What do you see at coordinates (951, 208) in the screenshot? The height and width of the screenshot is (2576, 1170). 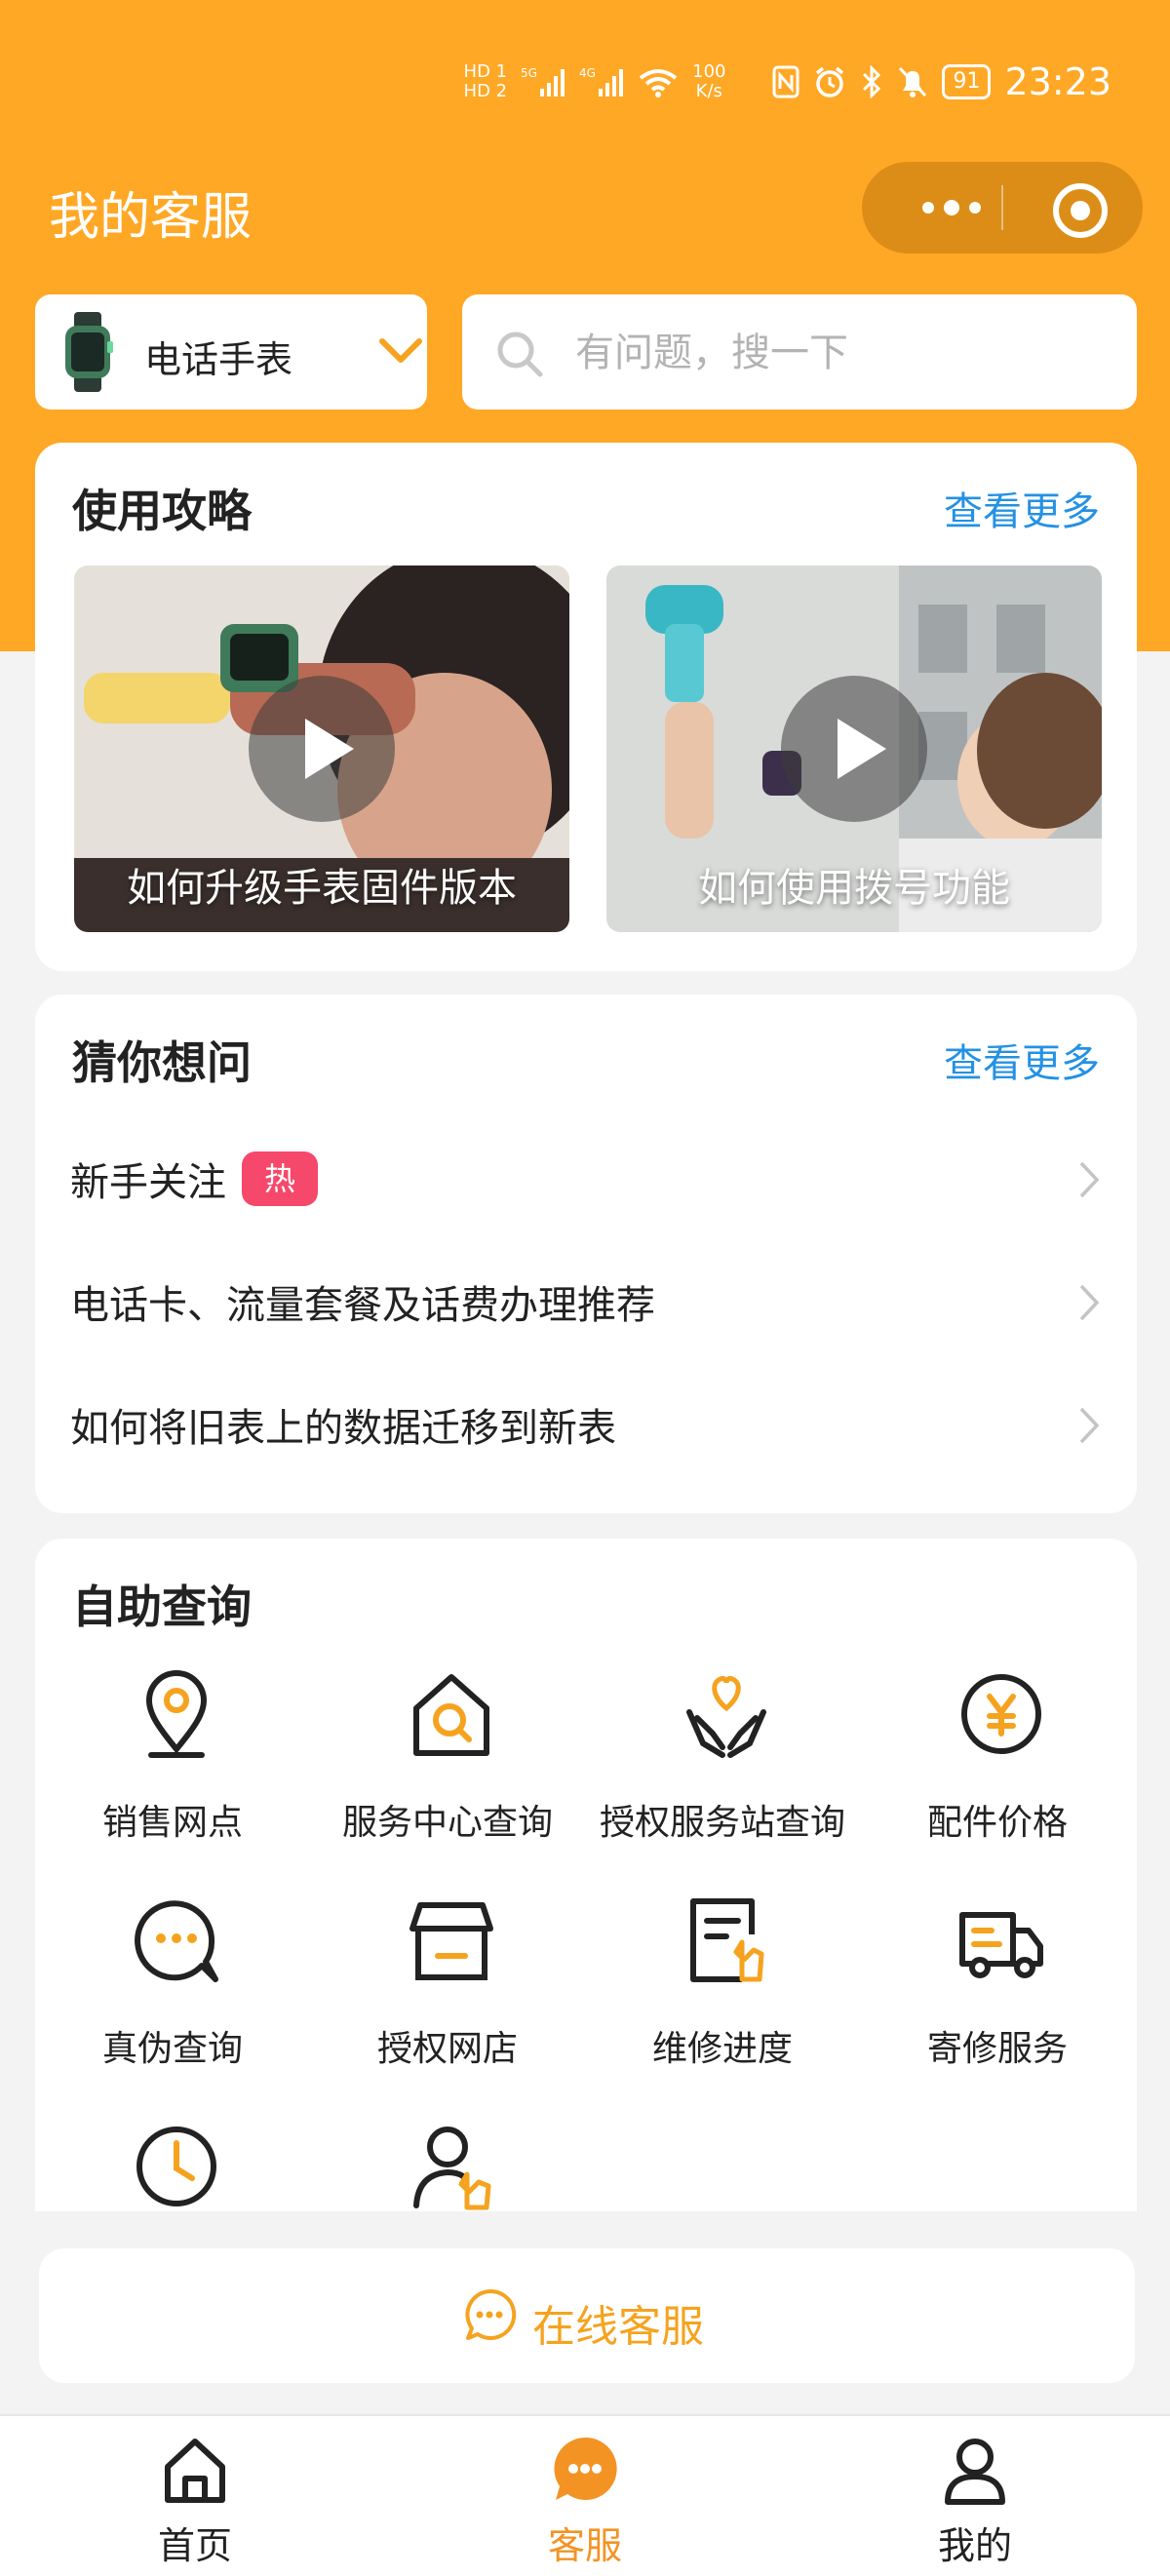 I see `more-button` at bounding box center [951, 208].